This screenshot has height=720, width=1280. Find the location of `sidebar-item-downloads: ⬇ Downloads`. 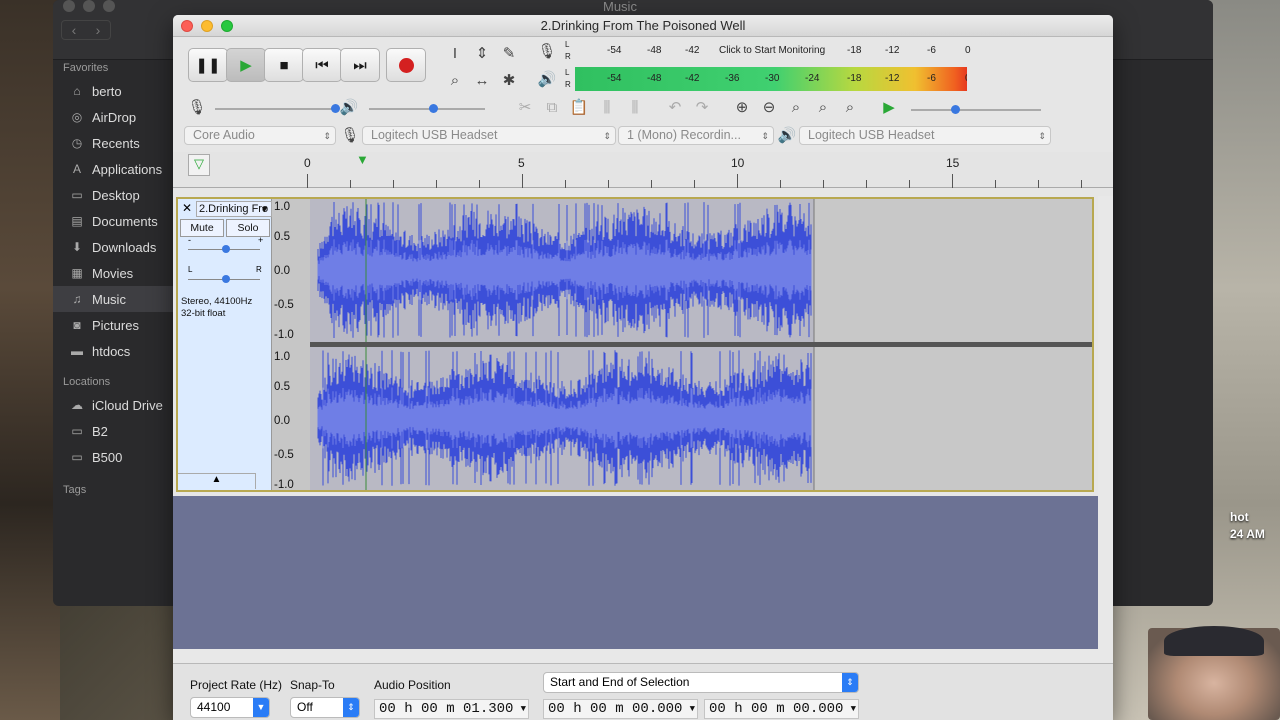

sidebar-item-downloads: ⬇ Downloads is located at coordinates (113, 247).